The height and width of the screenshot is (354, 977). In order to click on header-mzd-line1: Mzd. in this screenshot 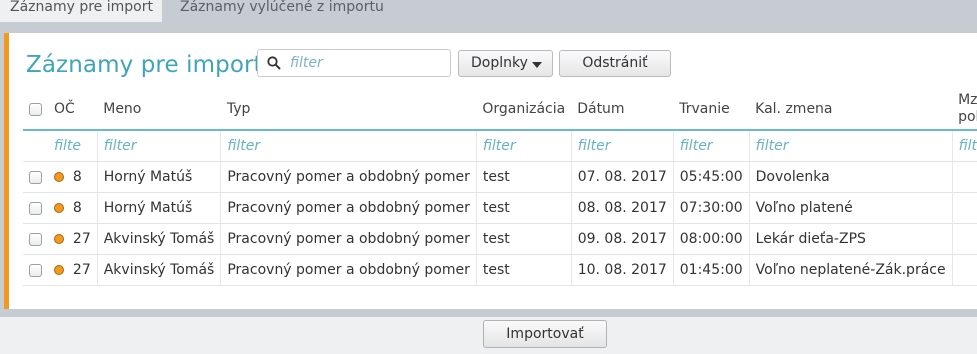, I will do `click(967, 100)`.